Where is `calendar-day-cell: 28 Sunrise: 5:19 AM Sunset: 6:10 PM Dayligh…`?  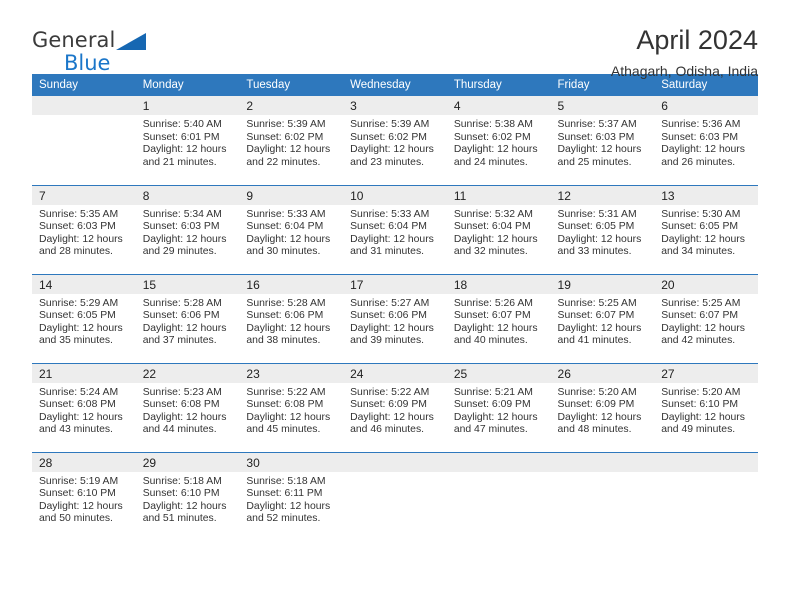
calendar-day-cell: 28 Sunrise: 5:19 AM Sunset: 6:10 PM Dayligh… is located at coordinates (84, 496).